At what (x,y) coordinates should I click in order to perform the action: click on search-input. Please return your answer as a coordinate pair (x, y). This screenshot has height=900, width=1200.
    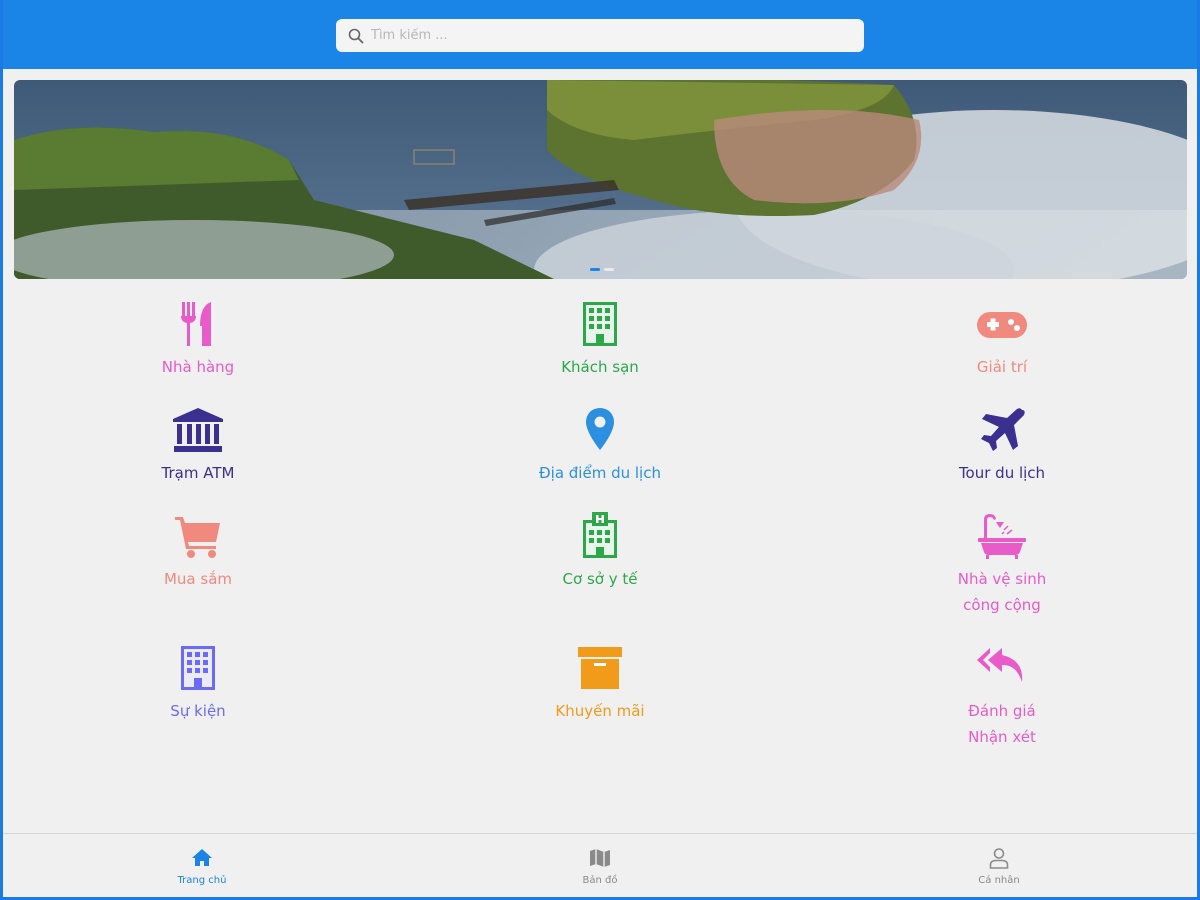
    Looking at the image, I should click on (611, 35).